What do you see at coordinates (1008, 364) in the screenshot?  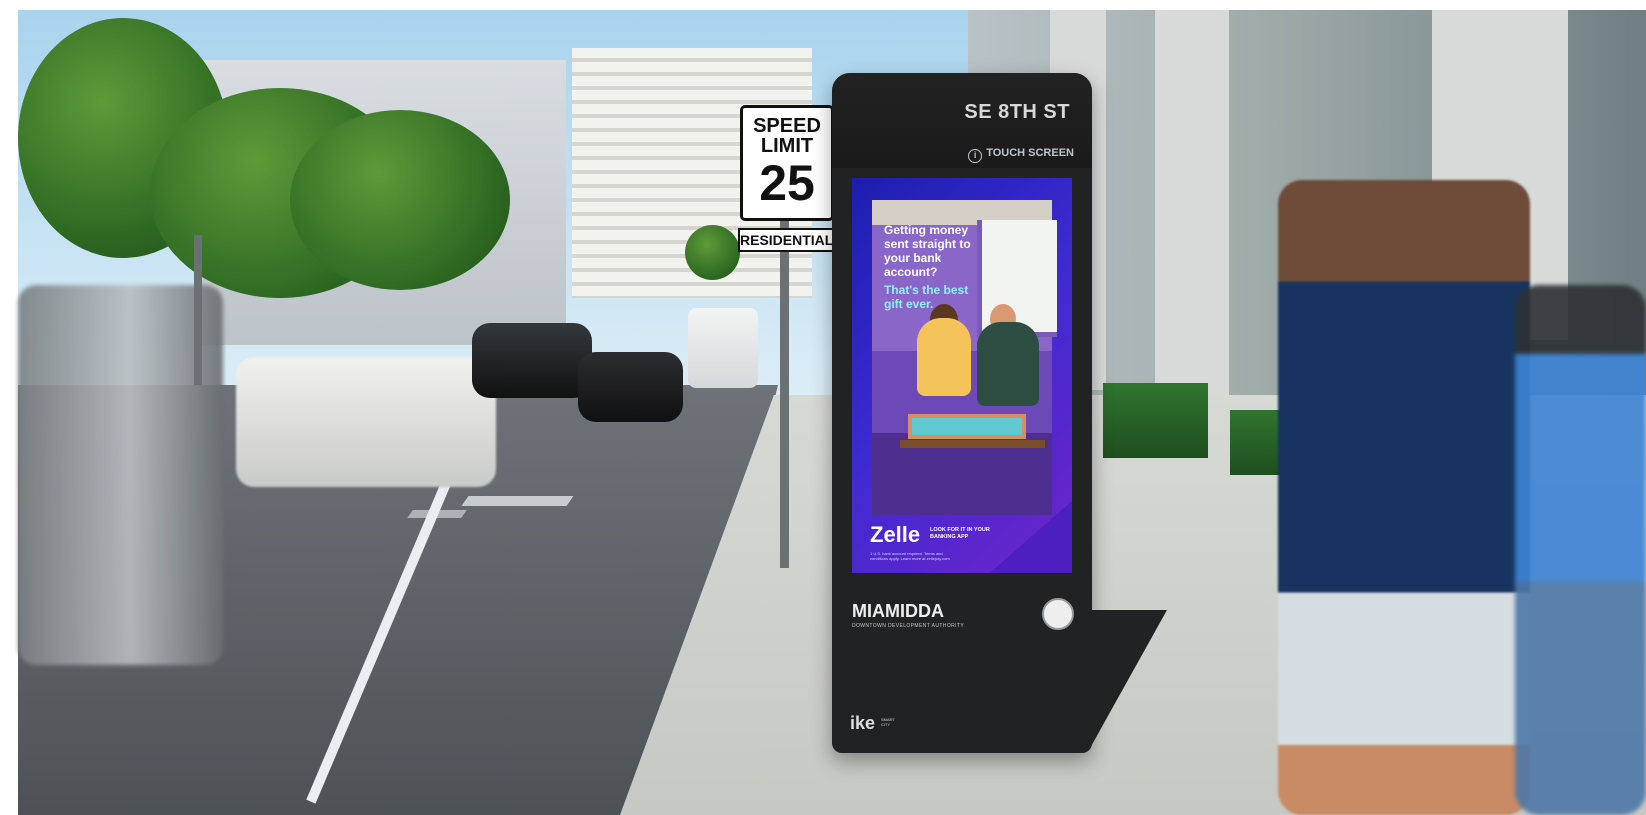 I see `ad-man` at bounding box center [1008, 364].